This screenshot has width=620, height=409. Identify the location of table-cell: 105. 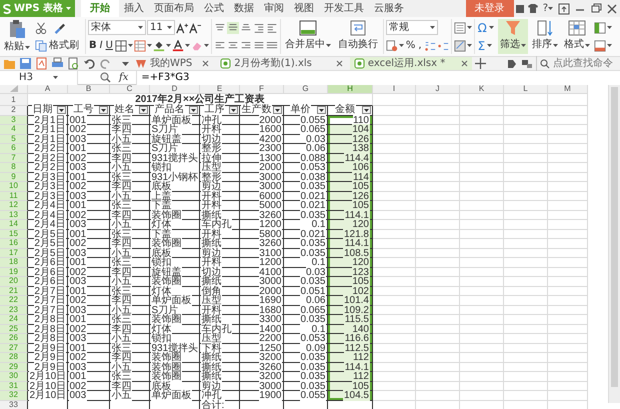
(350, 282).